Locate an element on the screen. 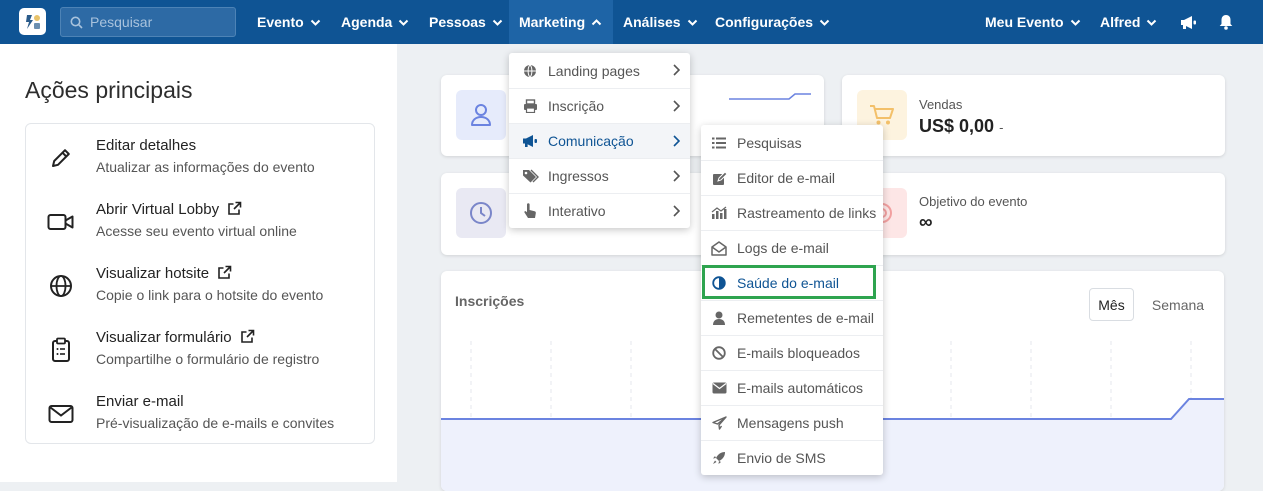 This screenshot has height=491, width=1263. submenu-item-envio-de-sms: Envio de SMS is located at coordinates (792, 457).